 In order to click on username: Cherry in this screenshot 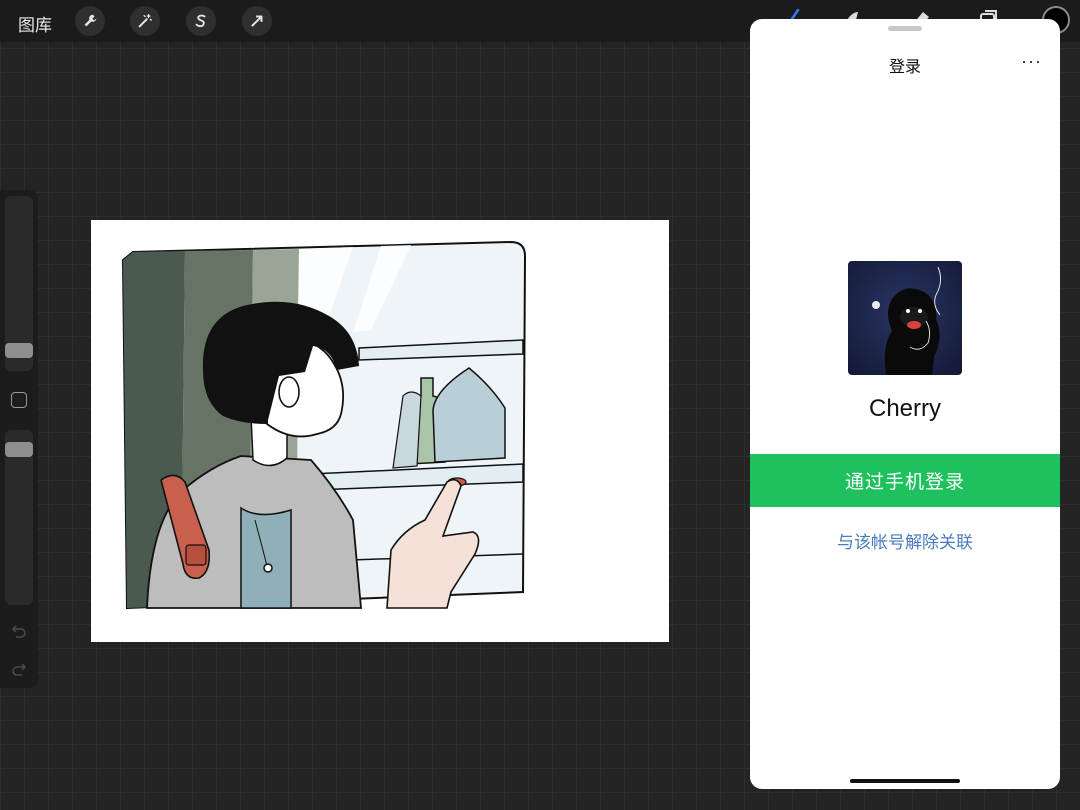, I will do `click(904, 408)`.